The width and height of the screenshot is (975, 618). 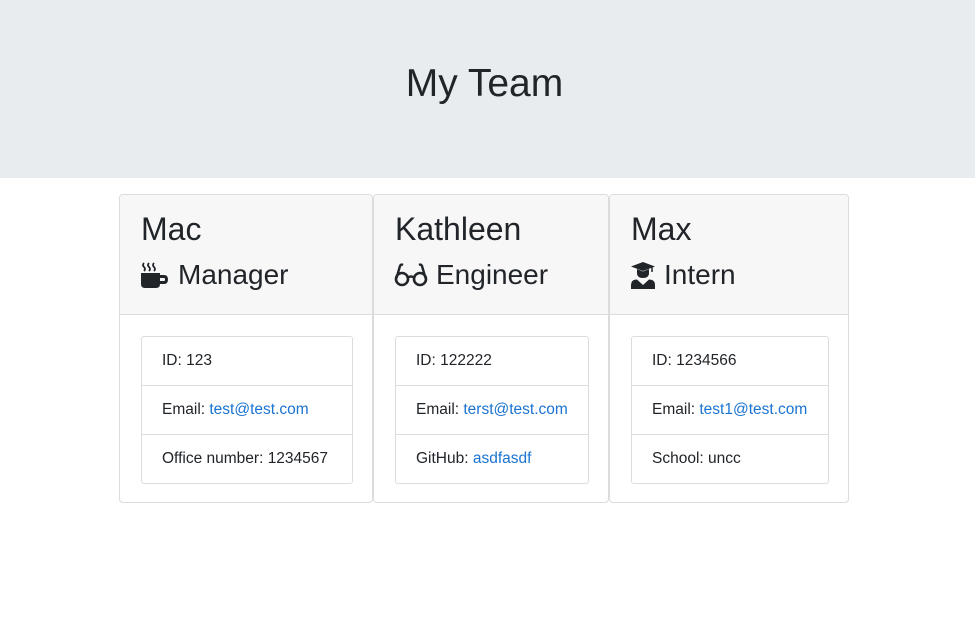 I want to click on card-header: Kathleen Engineer, so click(x=491, y=255).